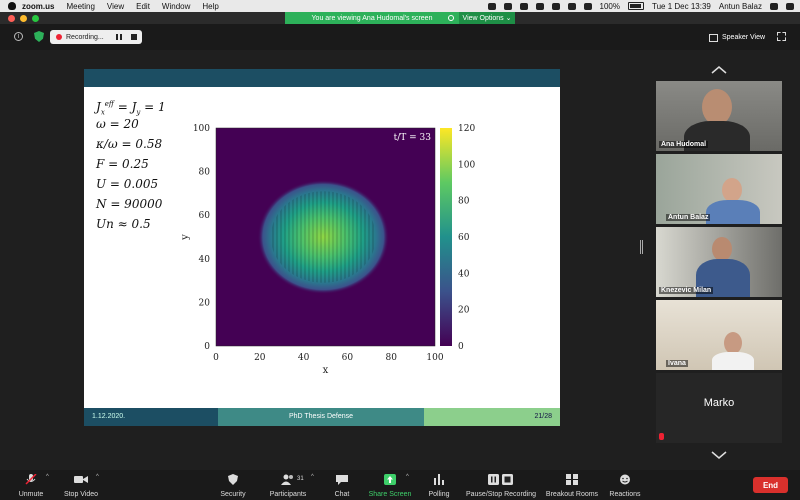 This screenshot has width=800, height=500. I want to click on unmute-button: Unmute, so click(31, 485).